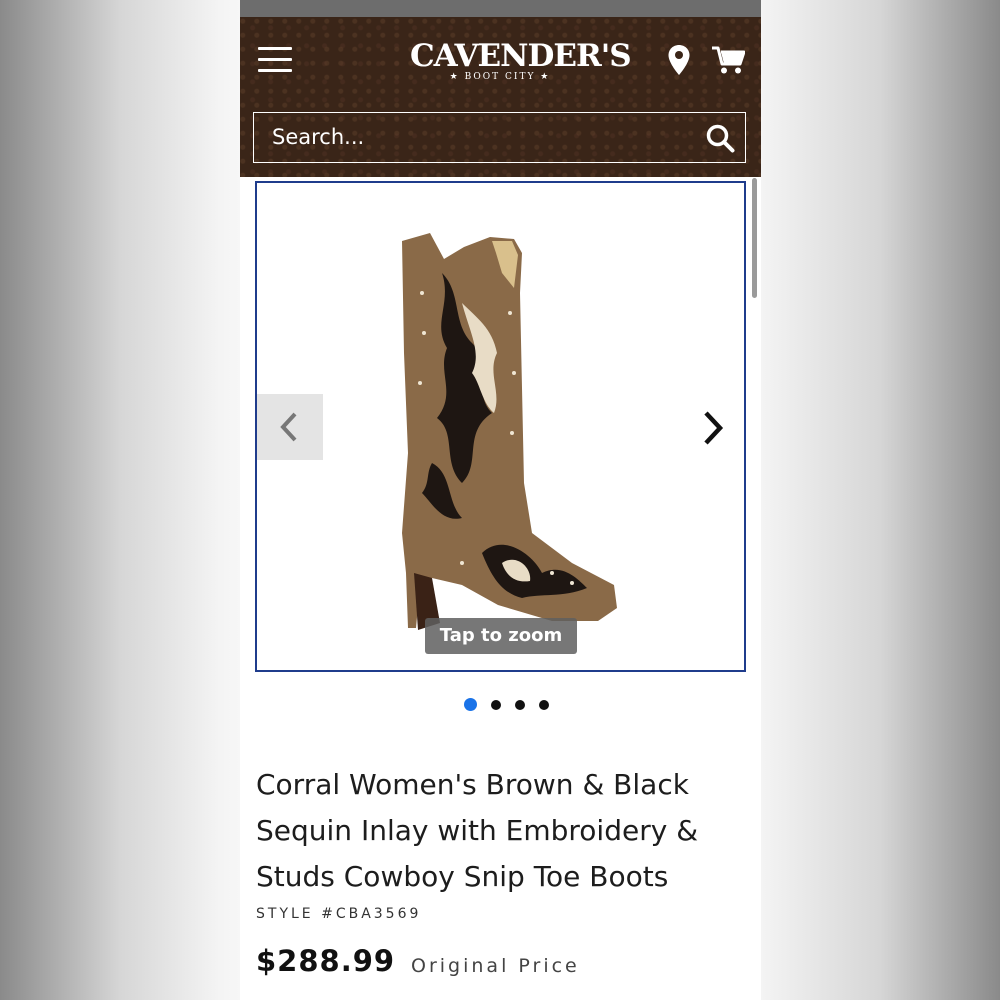  I want to click on next-image-button, so click(713, 428).